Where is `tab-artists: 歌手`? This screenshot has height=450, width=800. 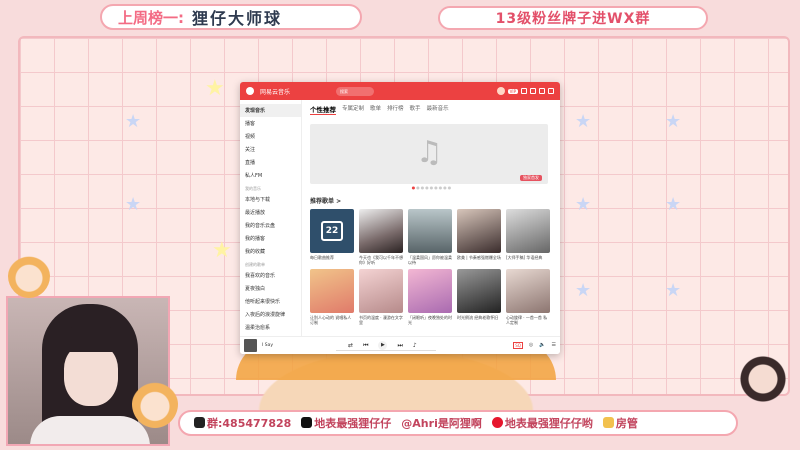 tab-artists: 歌手 is located at coordinates (415, 109).